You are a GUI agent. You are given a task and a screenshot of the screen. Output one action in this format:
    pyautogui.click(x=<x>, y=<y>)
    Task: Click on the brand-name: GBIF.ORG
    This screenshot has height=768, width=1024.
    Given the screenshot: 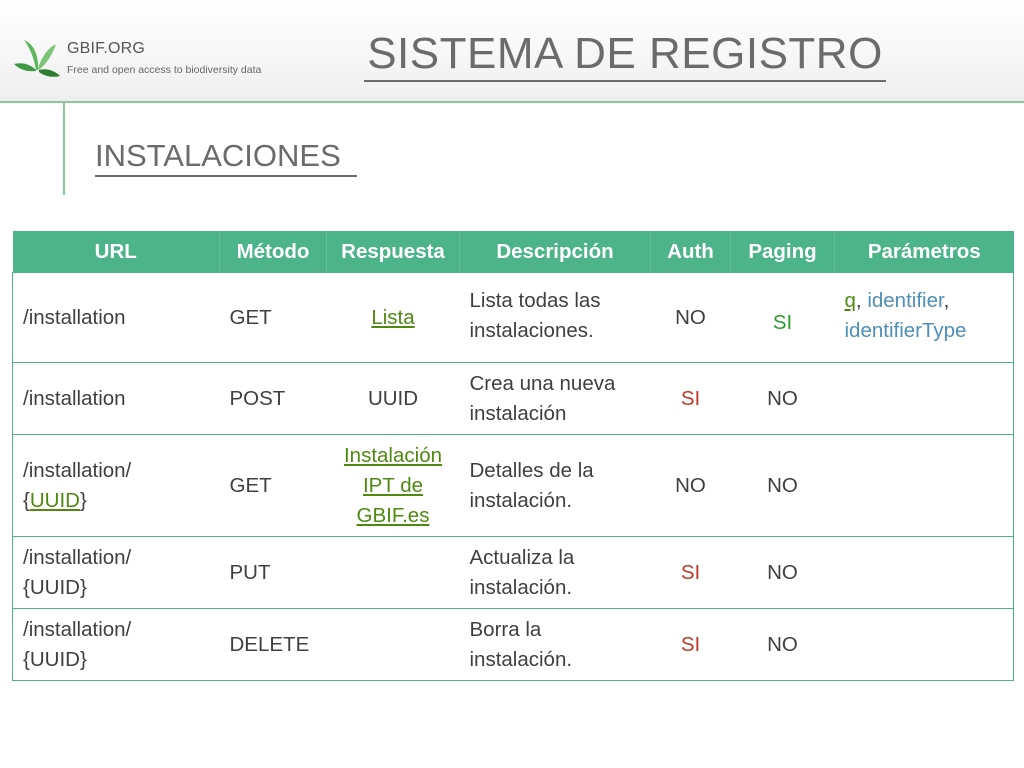 What is the action you would take?
    pyautogui.click(x=106, y=48)
    